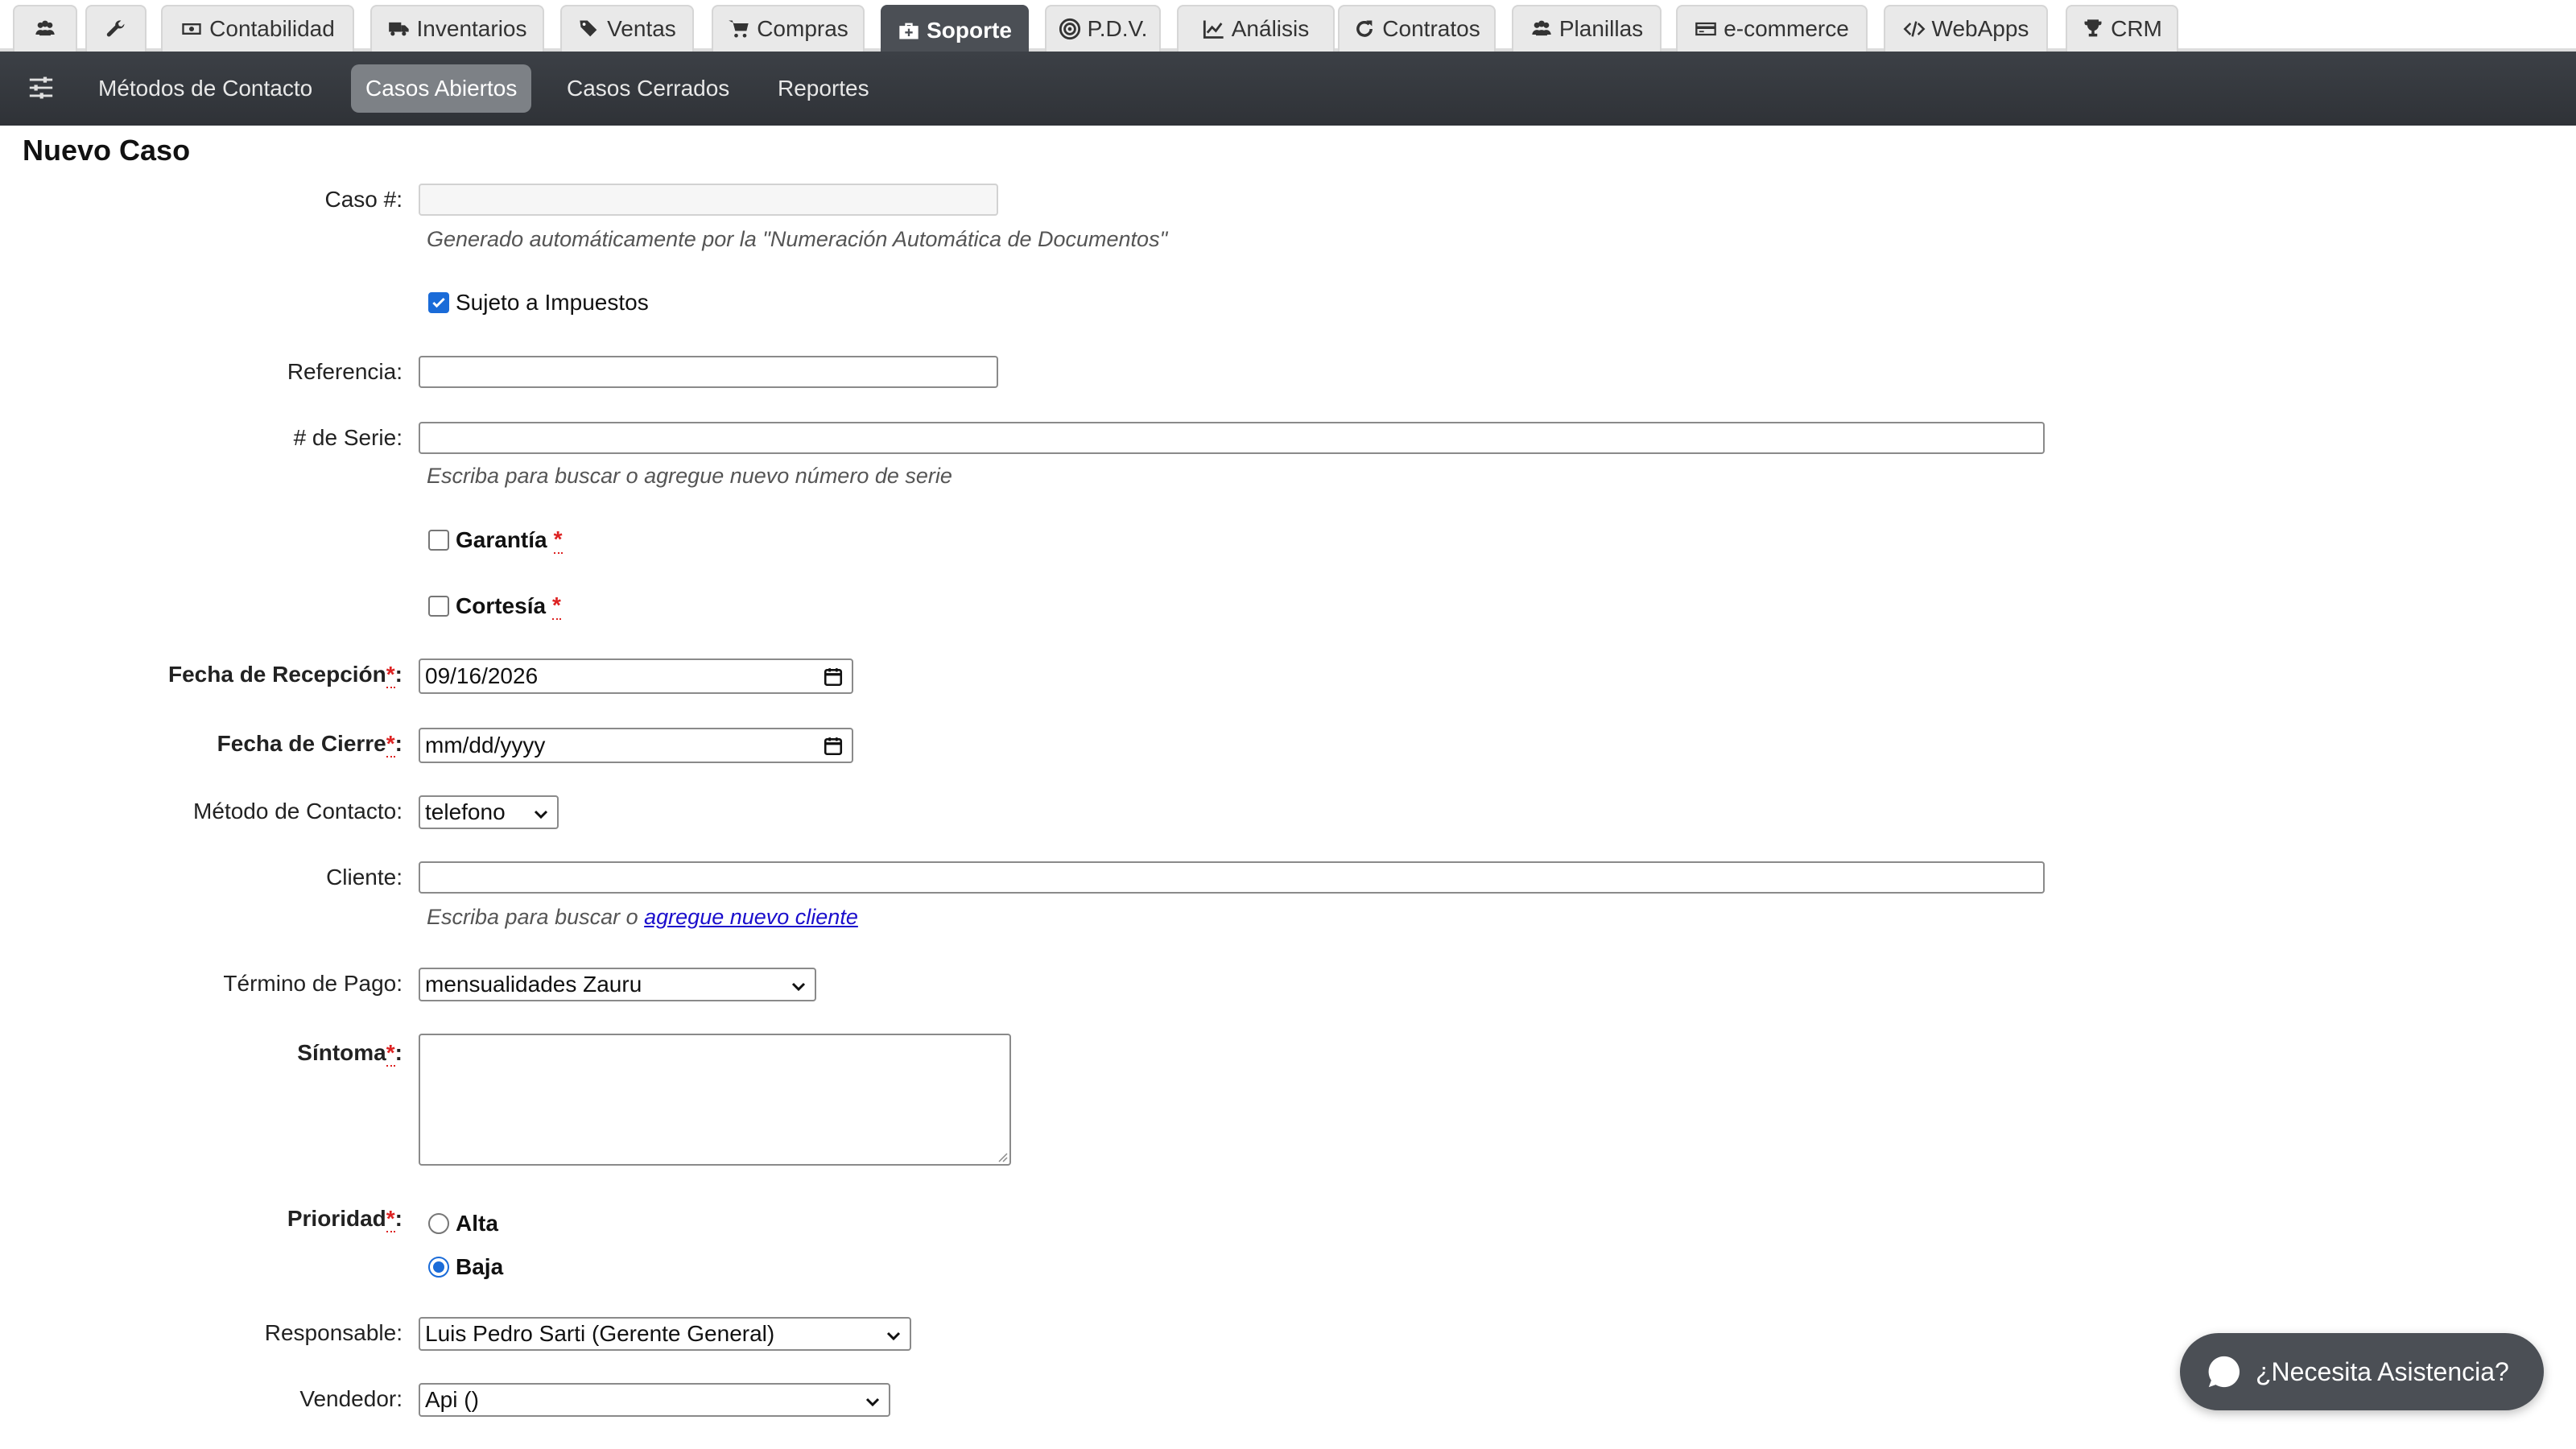 The image size is (2576, 1449). I want to click on cliente-label: Cliente:, so click(364, 877).